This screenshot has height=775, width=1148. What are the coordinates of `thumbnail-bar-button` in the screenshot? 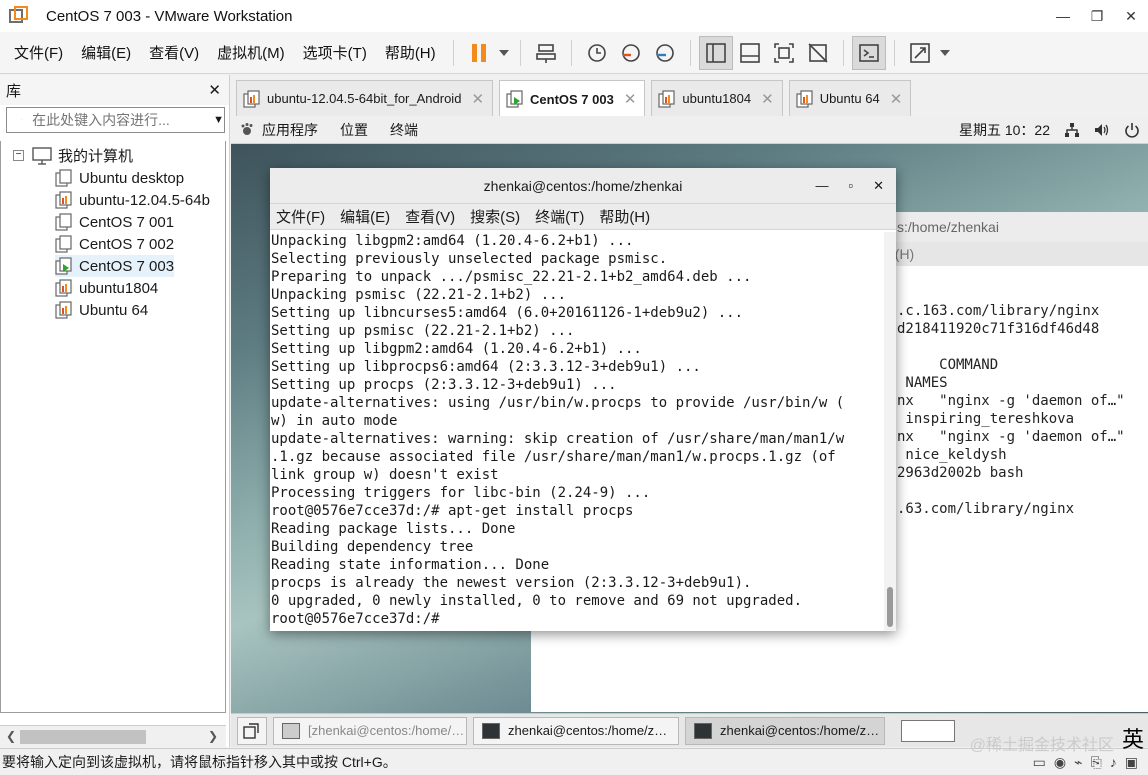 It's located at (750, 53).